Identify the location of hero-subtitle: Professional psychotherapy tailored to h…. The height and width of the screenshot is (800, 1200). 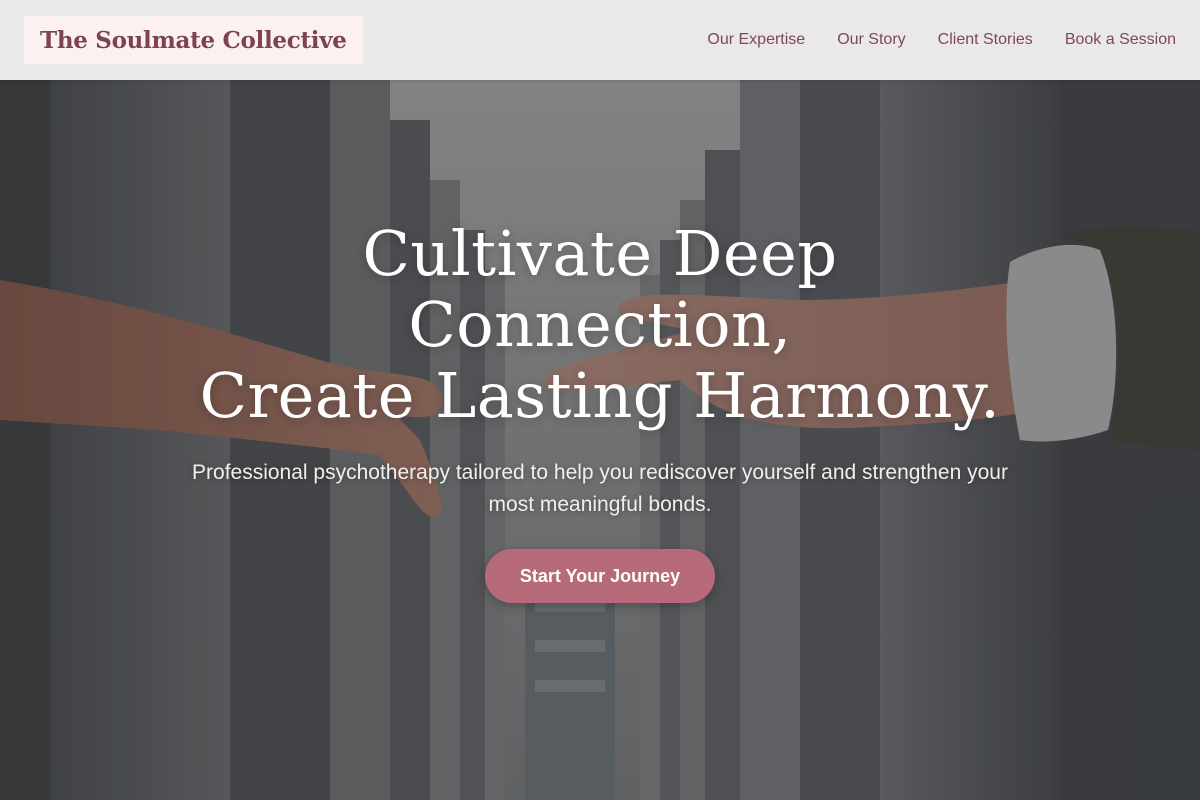
(600, 488).